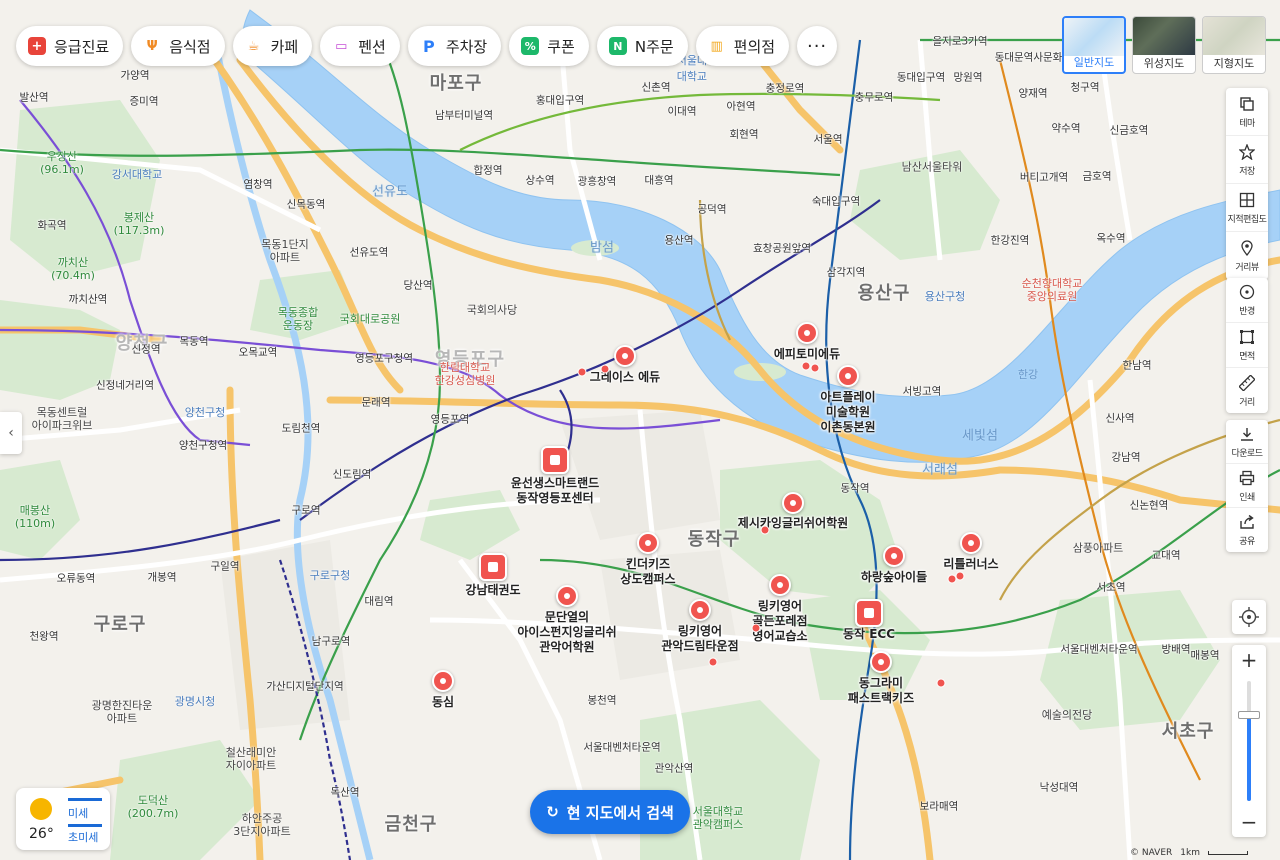 This screenshot has height=860, width=1280. I want to click on hospital-label: 순천향대학교 중앙의료원, so click(1052, 290).